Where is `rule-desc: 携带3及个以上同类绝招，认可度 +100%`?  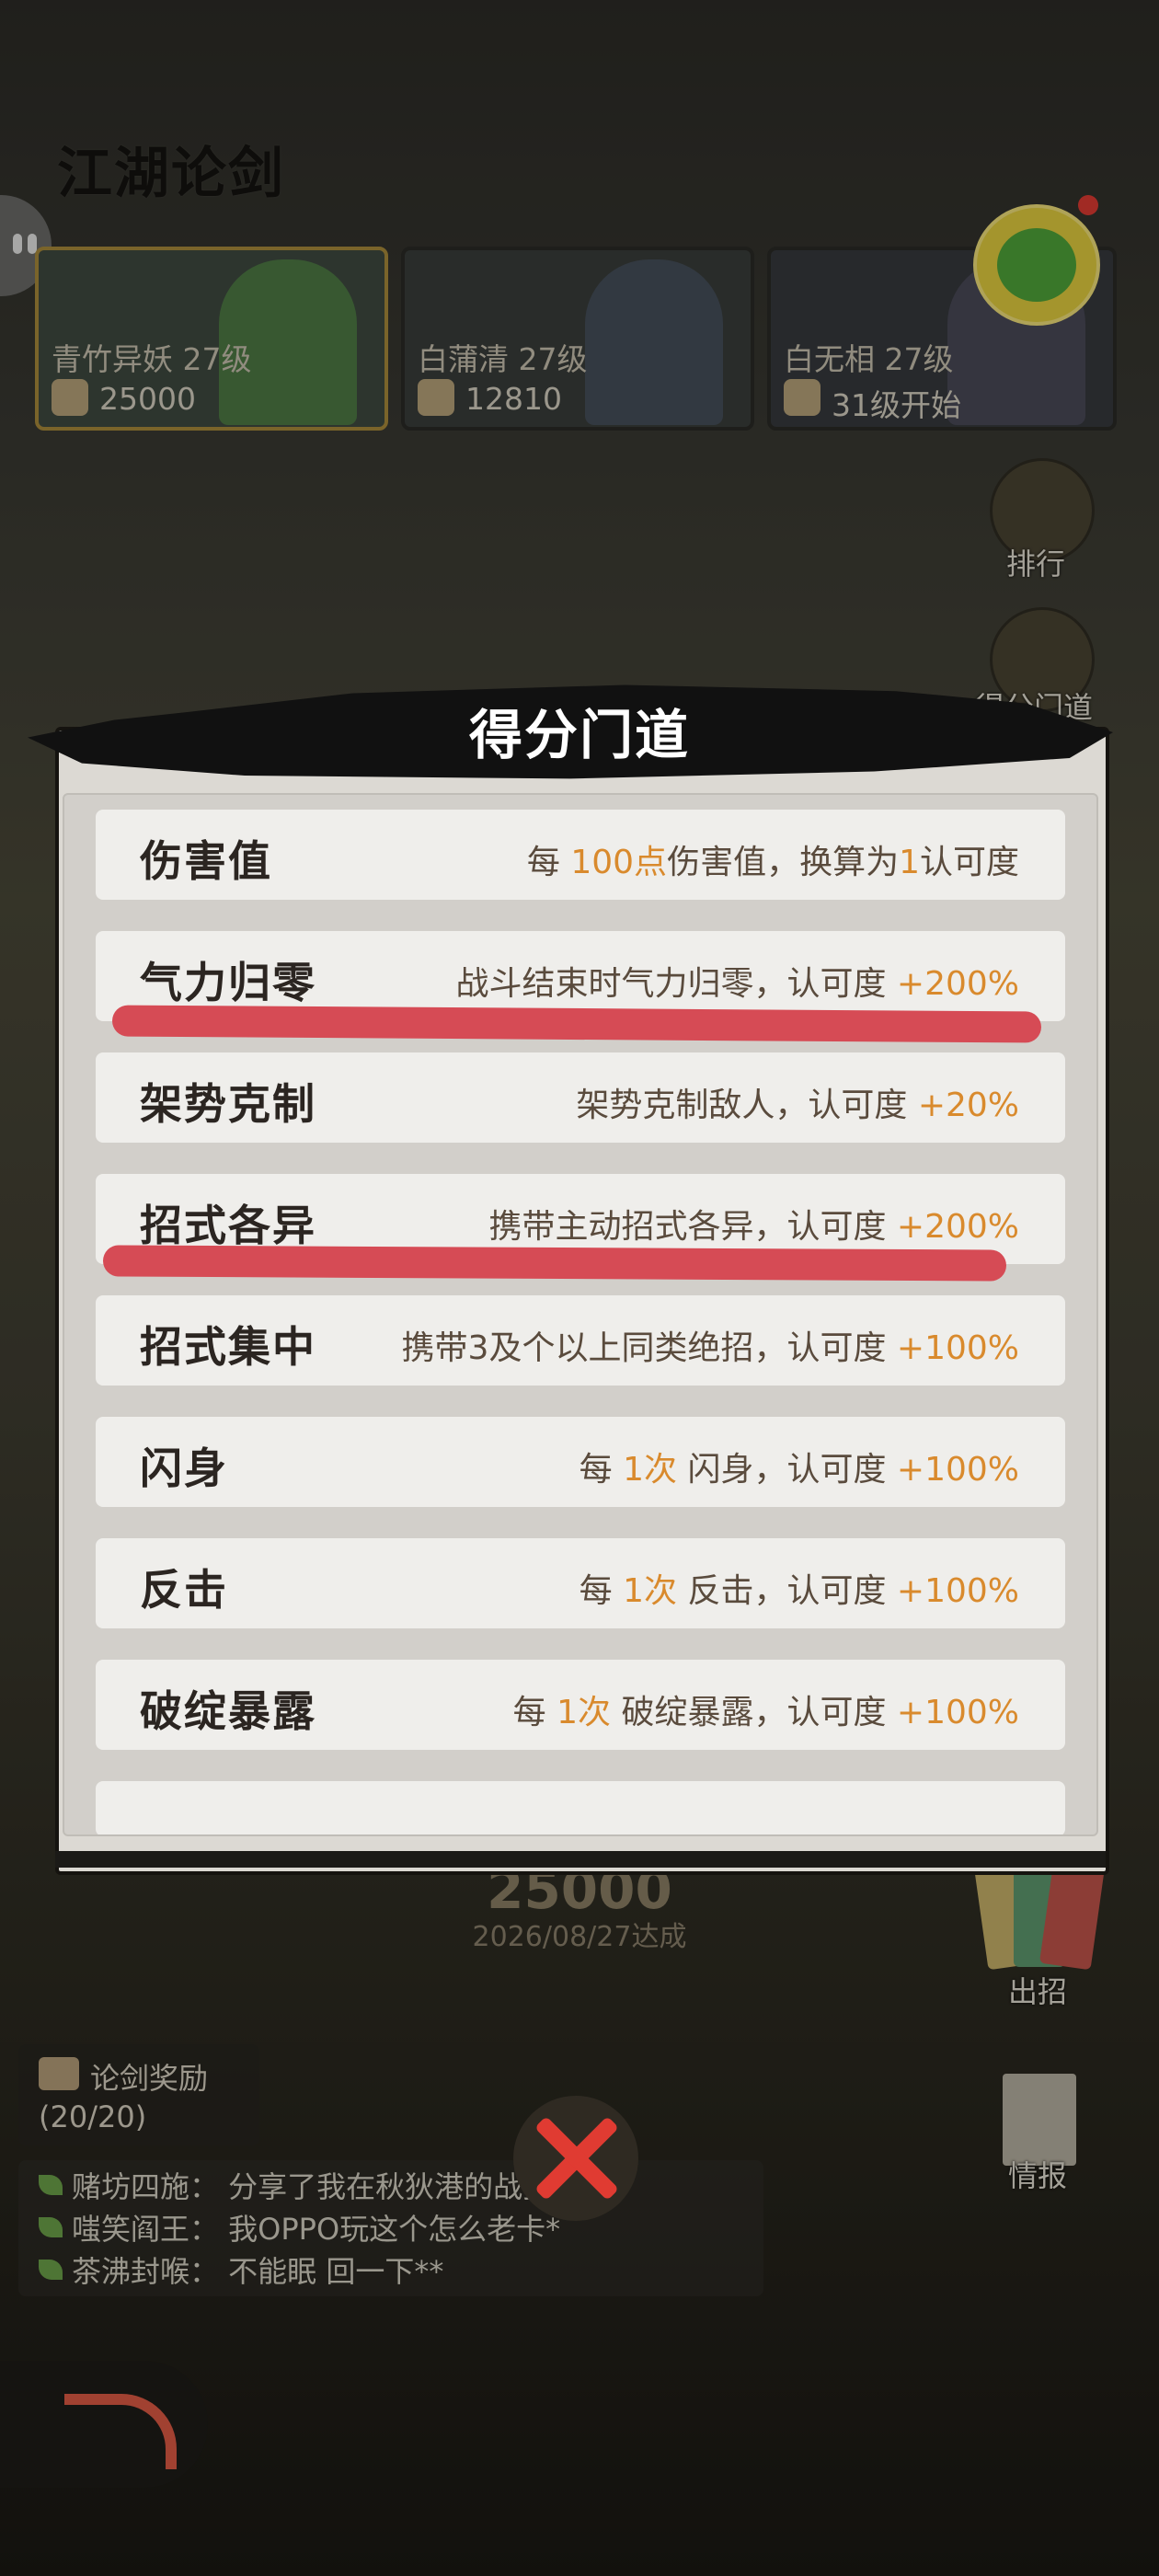 rule-desc: 携带3及个以上同类绝招，认可度 +100% is located at coordinates (710, 1345).